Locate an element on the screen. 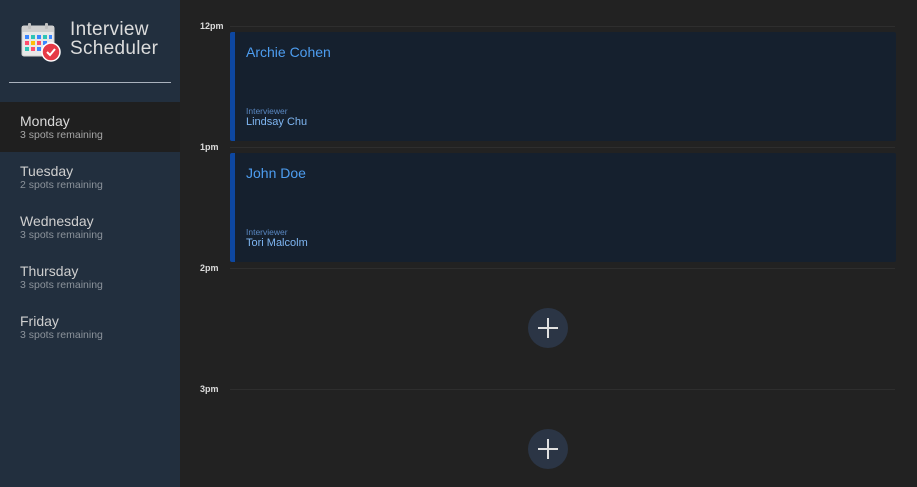 This screenshot has width=917, height=487. day-name: Friday is located at coordinates (39, 321).